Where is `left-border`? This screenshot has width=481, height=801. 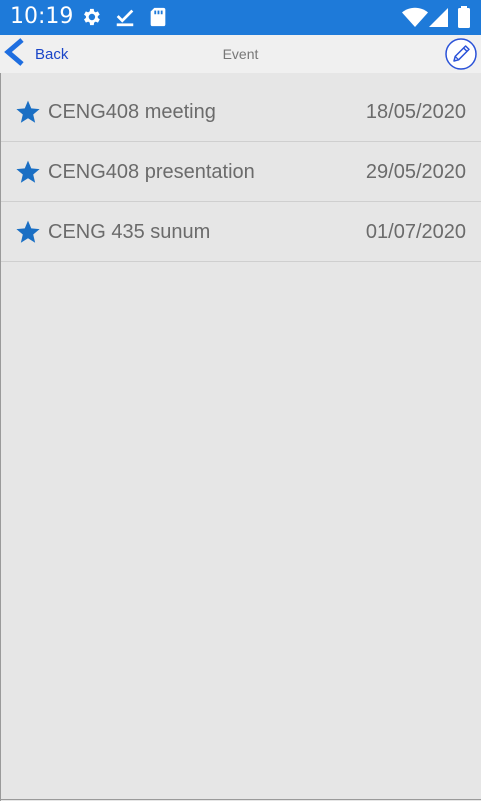 left-border is located at coordinates (0, 437).